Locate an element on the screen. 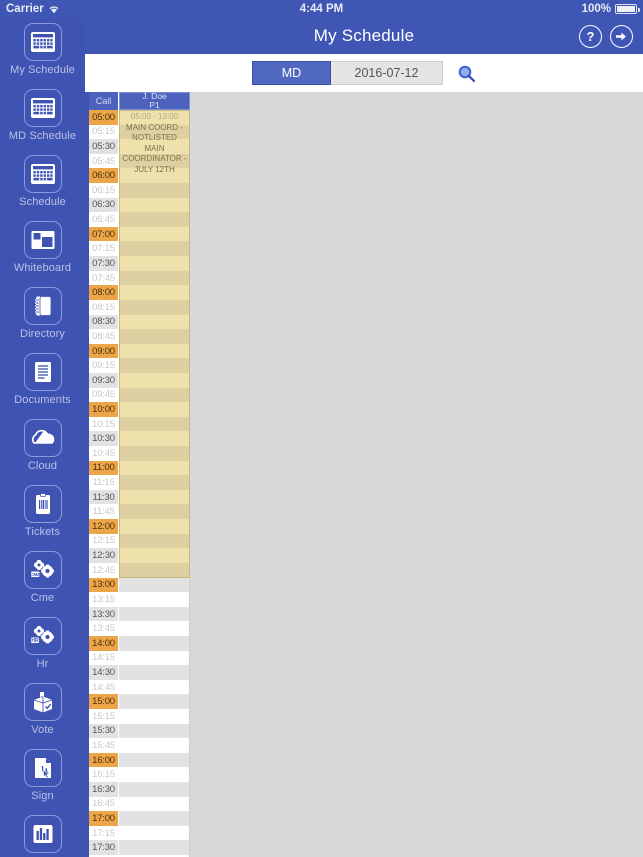 This screenshot has height=857, width=643. sidebar-item-md-schedule: MD Schedule is located at coordinates (42, 117).